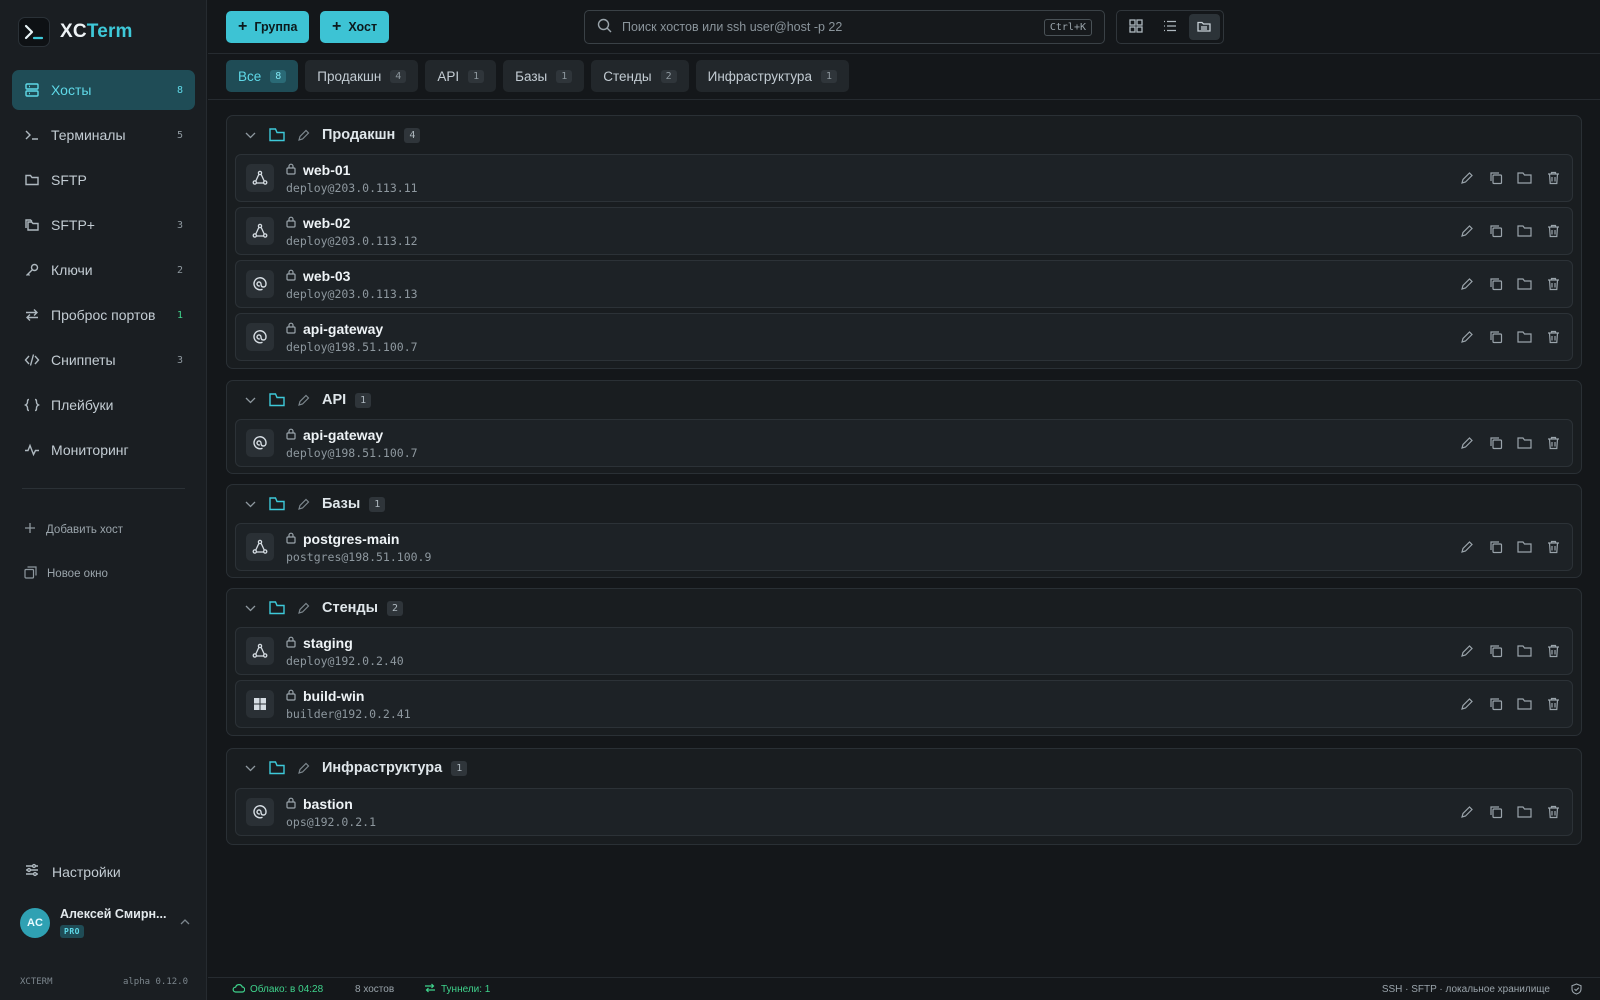 The height and width of the screenshot is (1000, 1600). I want to click on host-row: postgres-main postgres@198.51.100.9, so click(904, 547).